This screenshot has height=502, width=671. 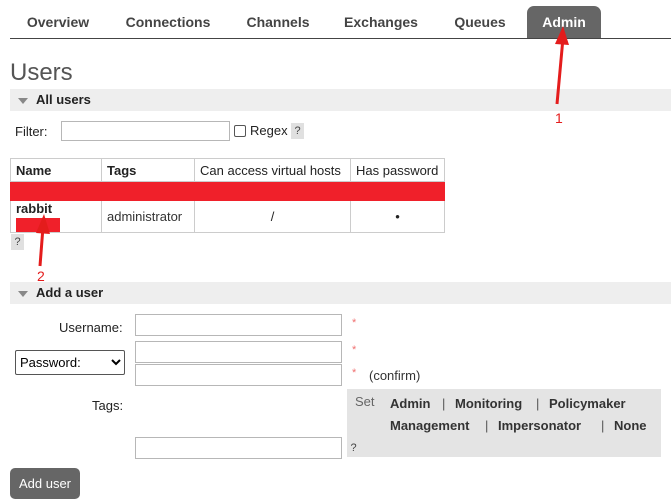 What do you see at coordinates (559, 118) in the screenshot?
I see `annotation-label-1: 1` at bounding box center [559, 118].